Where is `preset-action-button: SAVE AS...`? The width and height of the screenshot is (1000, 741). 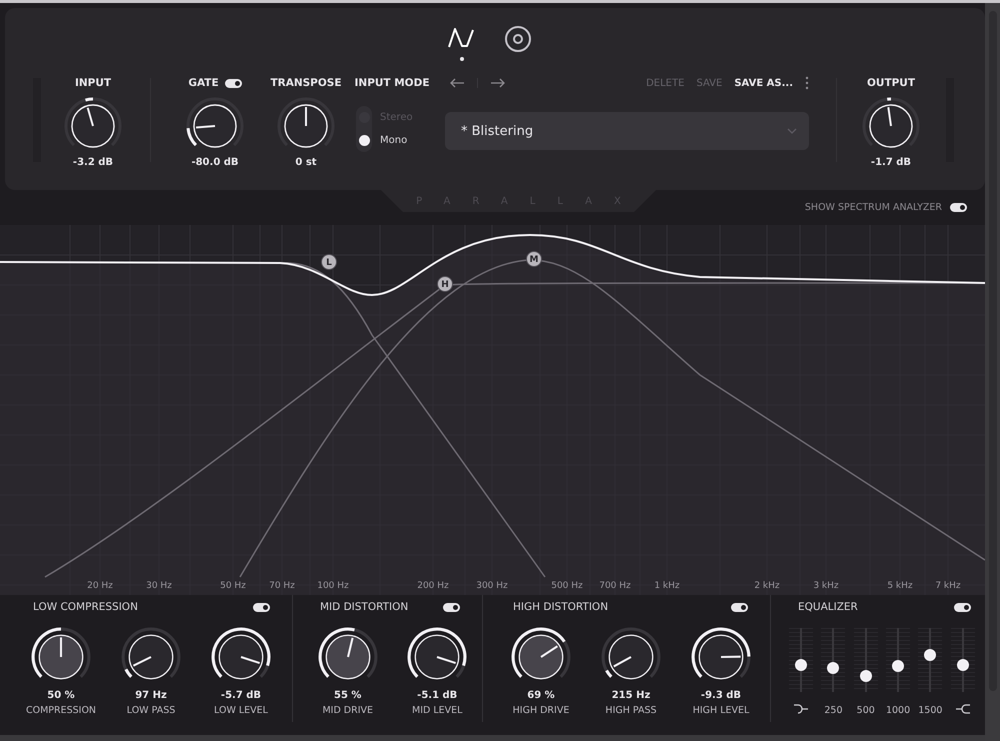 preset-action-button: SAVE AS... is located at coordinates (763, 83).